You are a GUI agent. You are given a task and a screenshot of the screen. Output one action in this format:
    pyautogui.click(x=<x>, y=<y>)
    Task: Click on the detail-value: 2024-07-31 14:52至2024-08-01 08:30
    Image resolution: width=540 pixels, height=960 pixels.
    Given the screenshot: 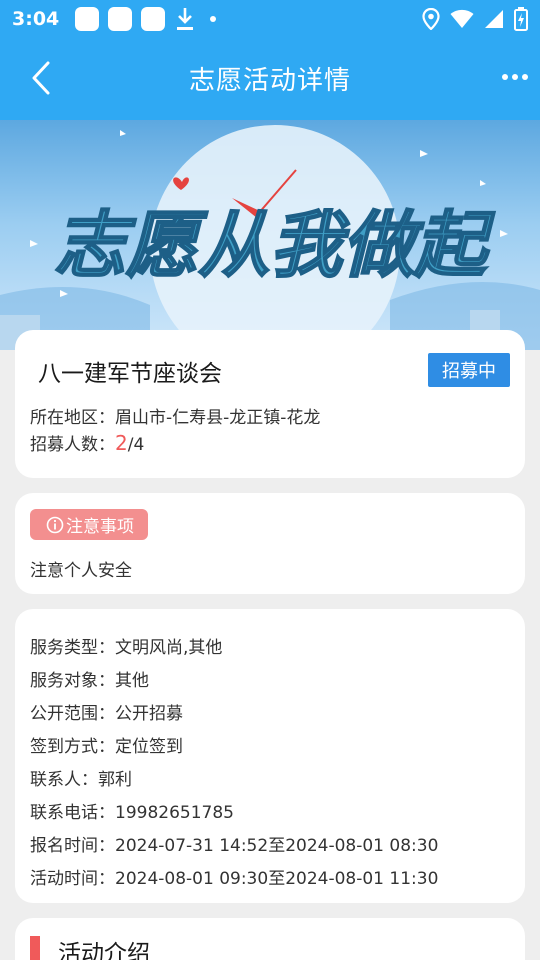 What is the action you would take?
    pyautogui.click(x=277, y=846)
    